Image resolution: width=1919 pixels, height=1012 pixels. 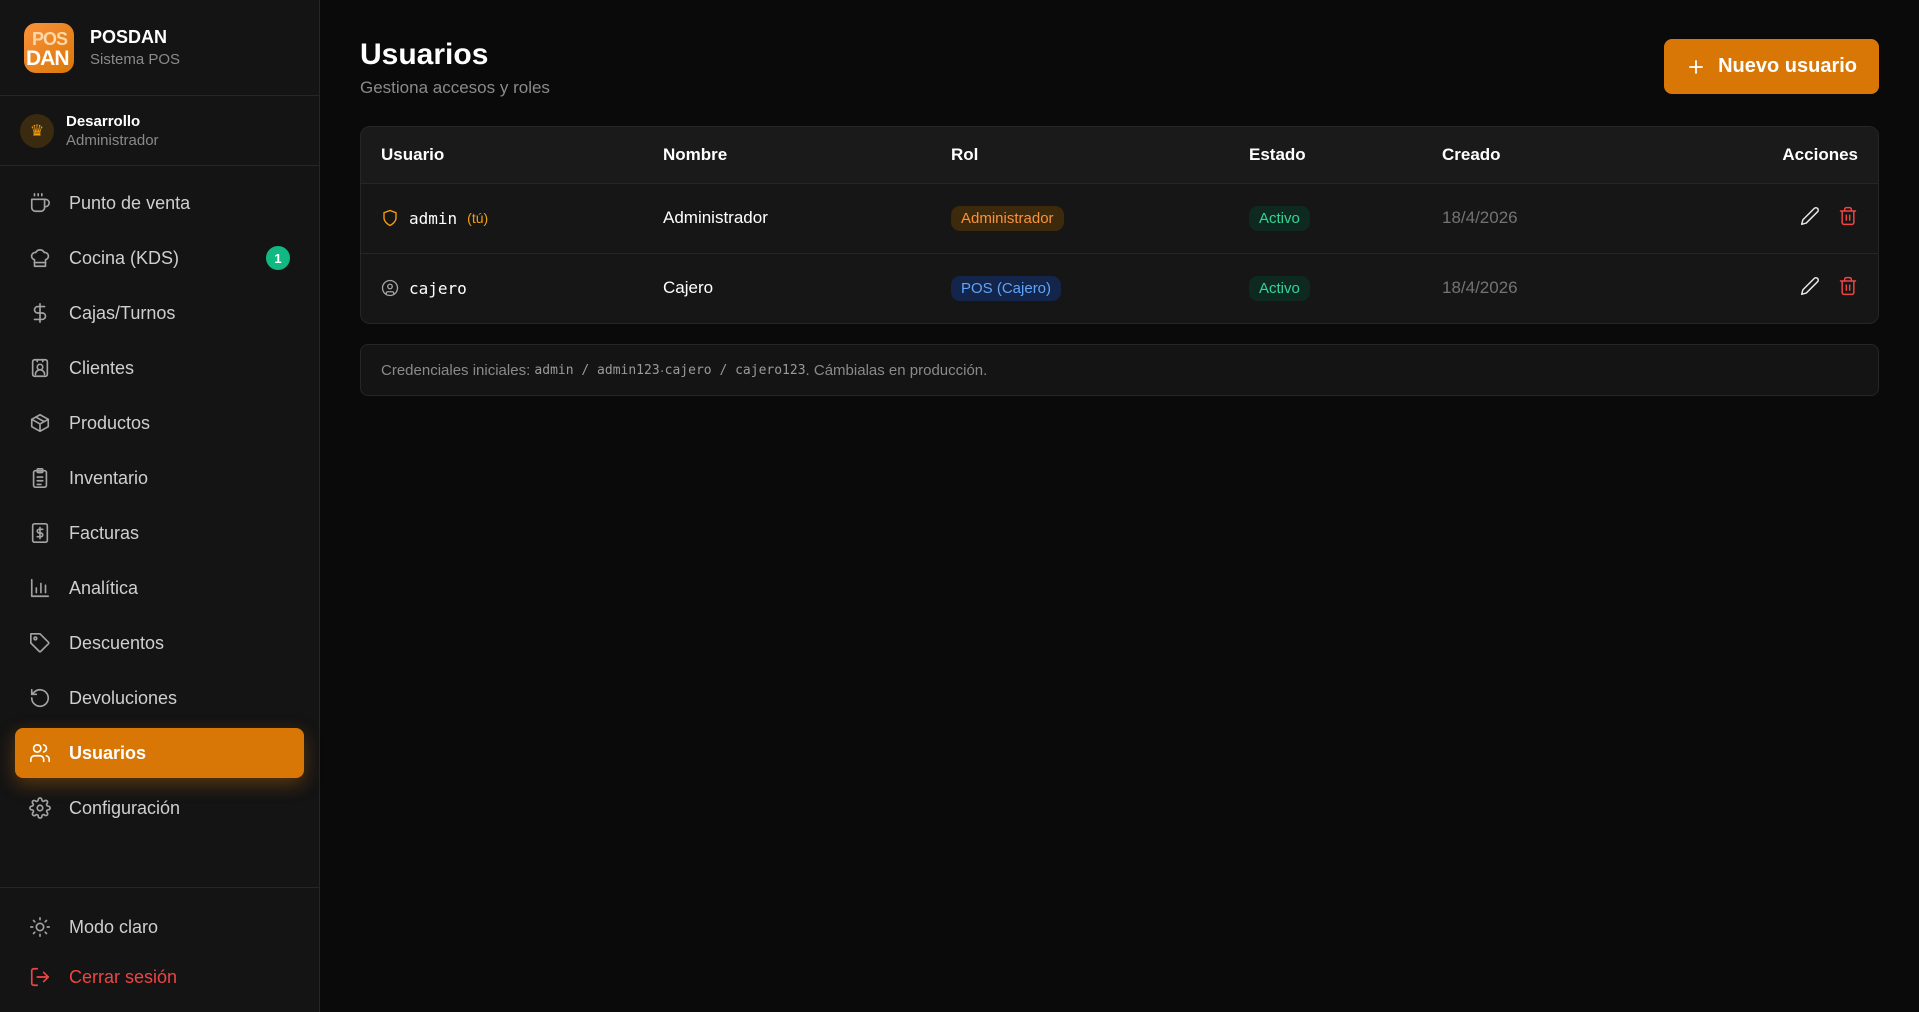 I want to click on receipt-icon, so click(x=40, y=533).